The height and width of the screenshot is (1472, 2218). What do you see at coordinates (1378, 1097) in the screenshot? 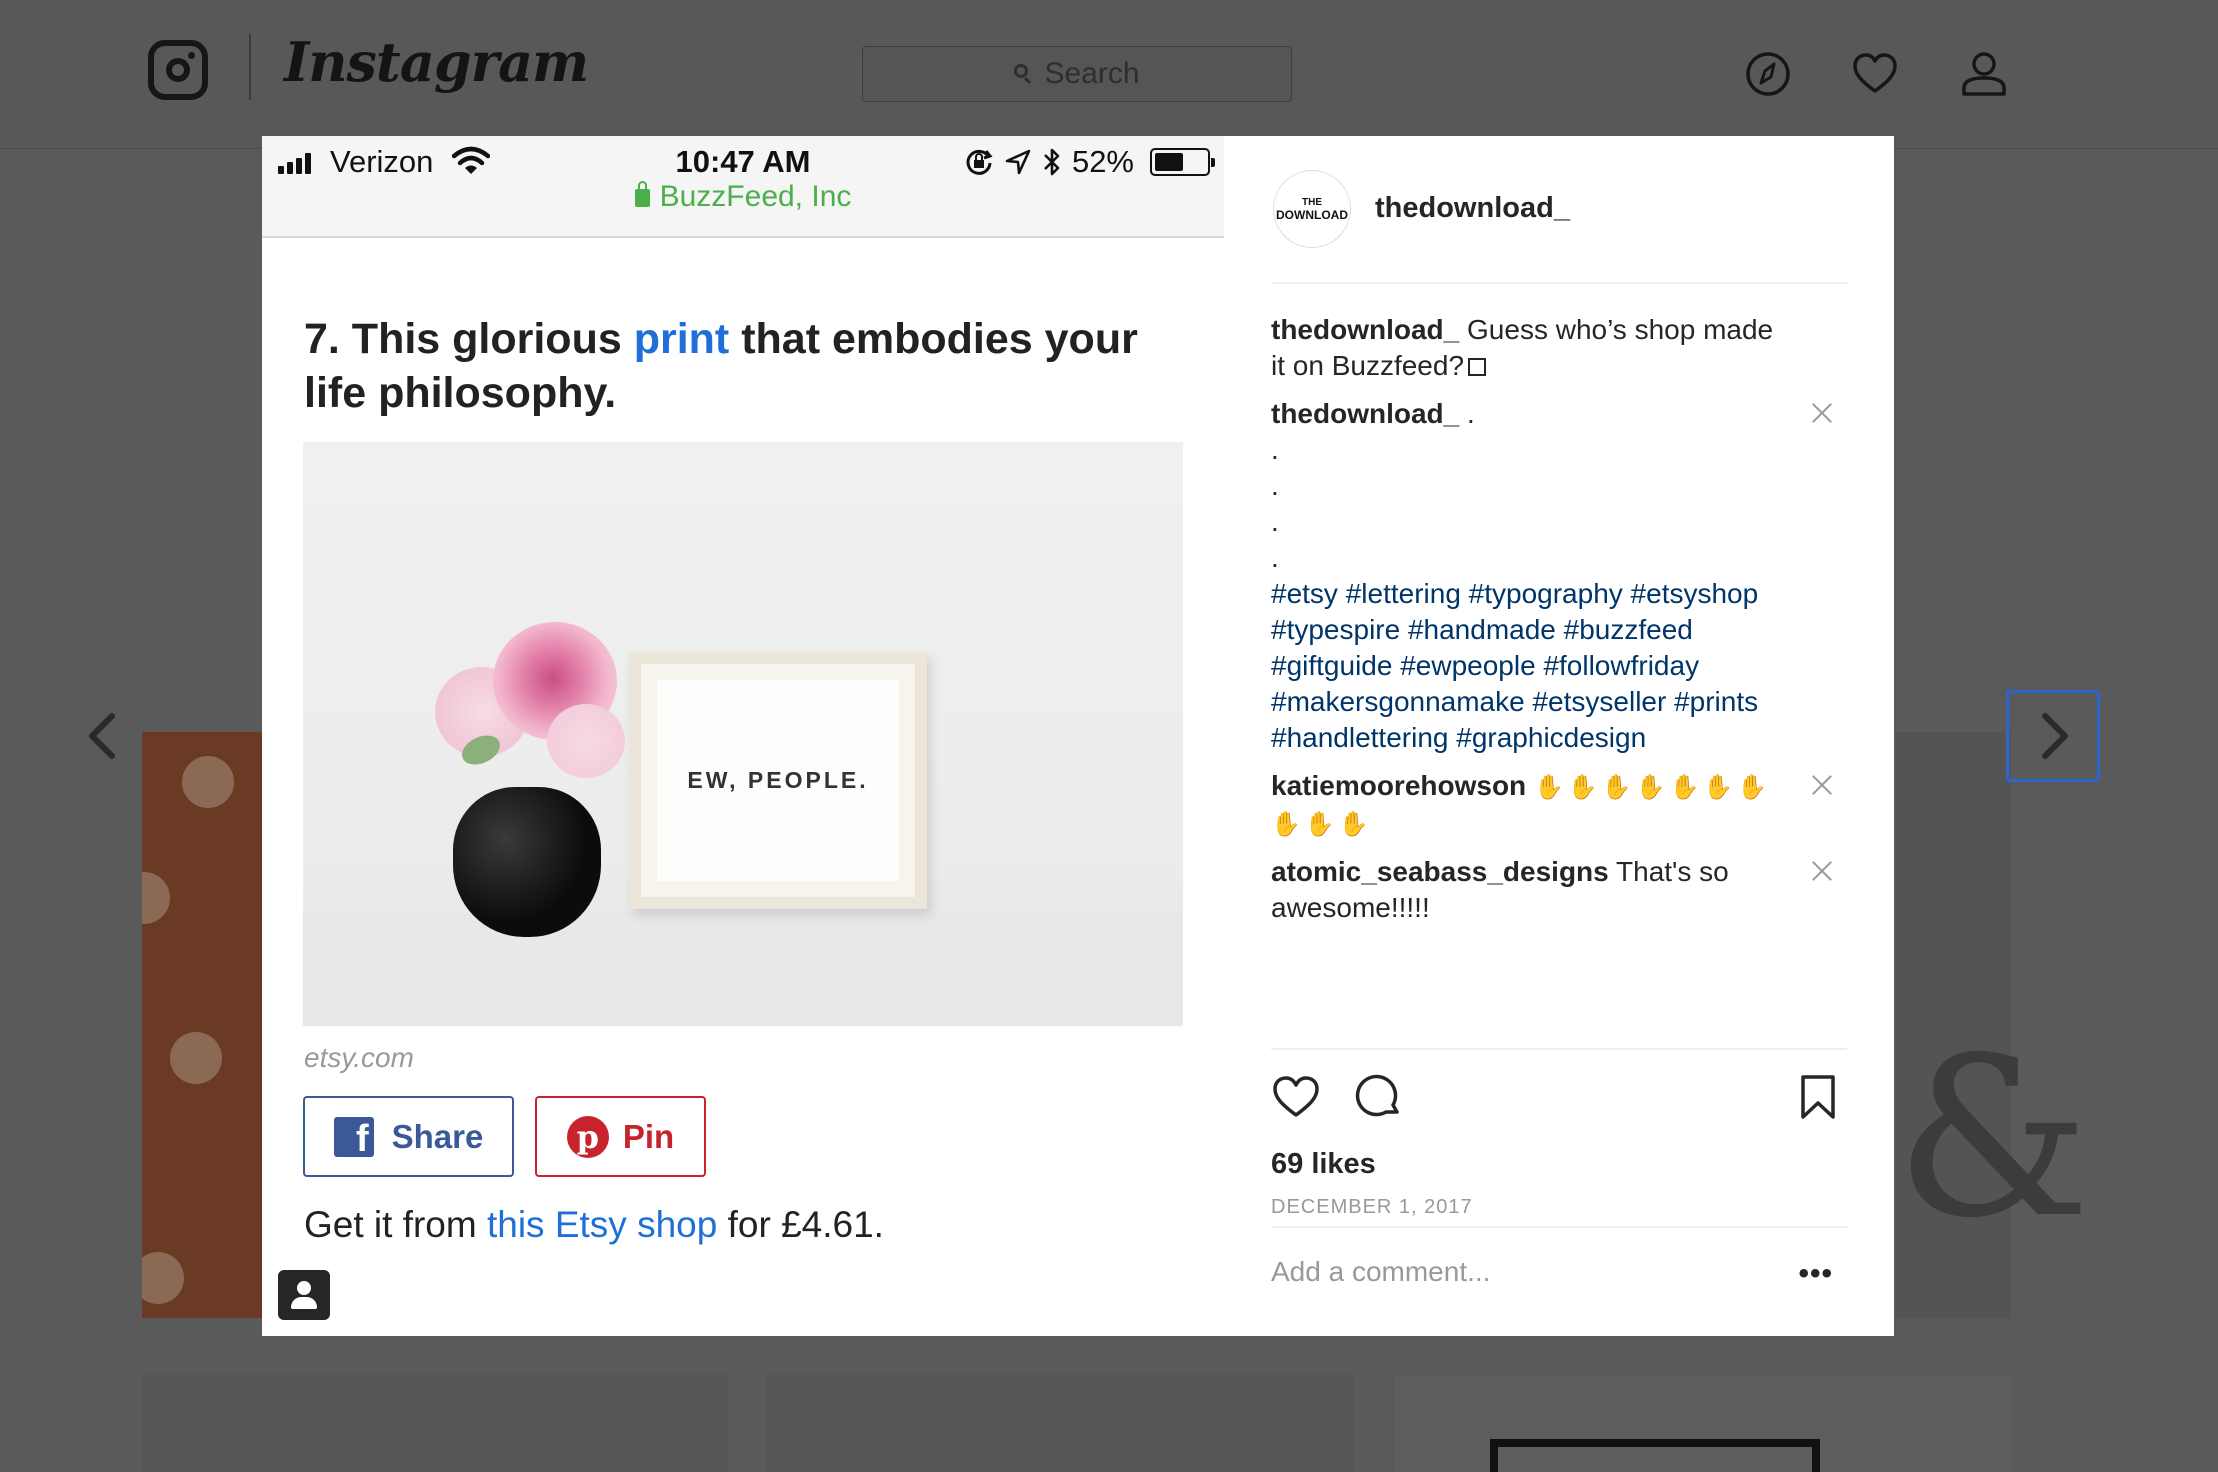
I see `comment-bubble-icon` at bounding box center [1378, 1097].